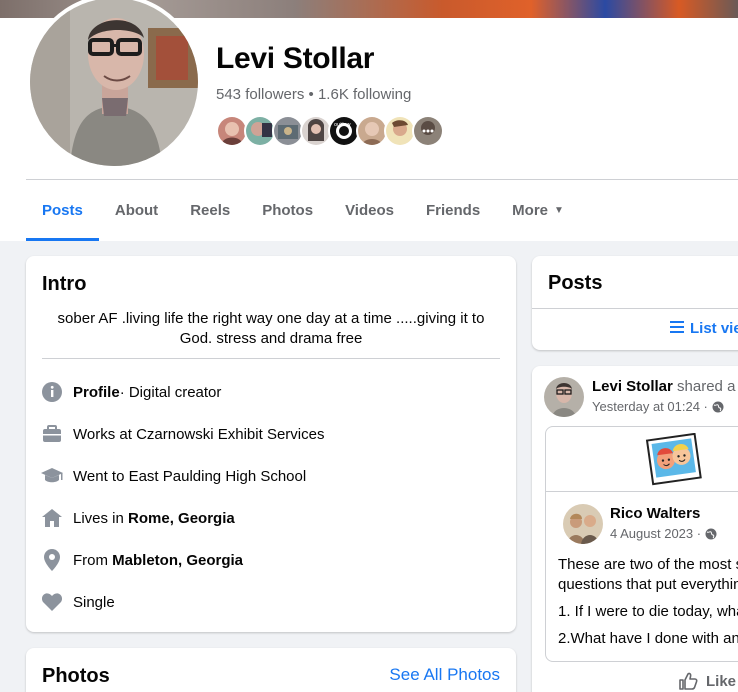 The width and height of the screenshot is (738, 692). I want to click on post-text-line: These are two of the most s, so click(648, 564).